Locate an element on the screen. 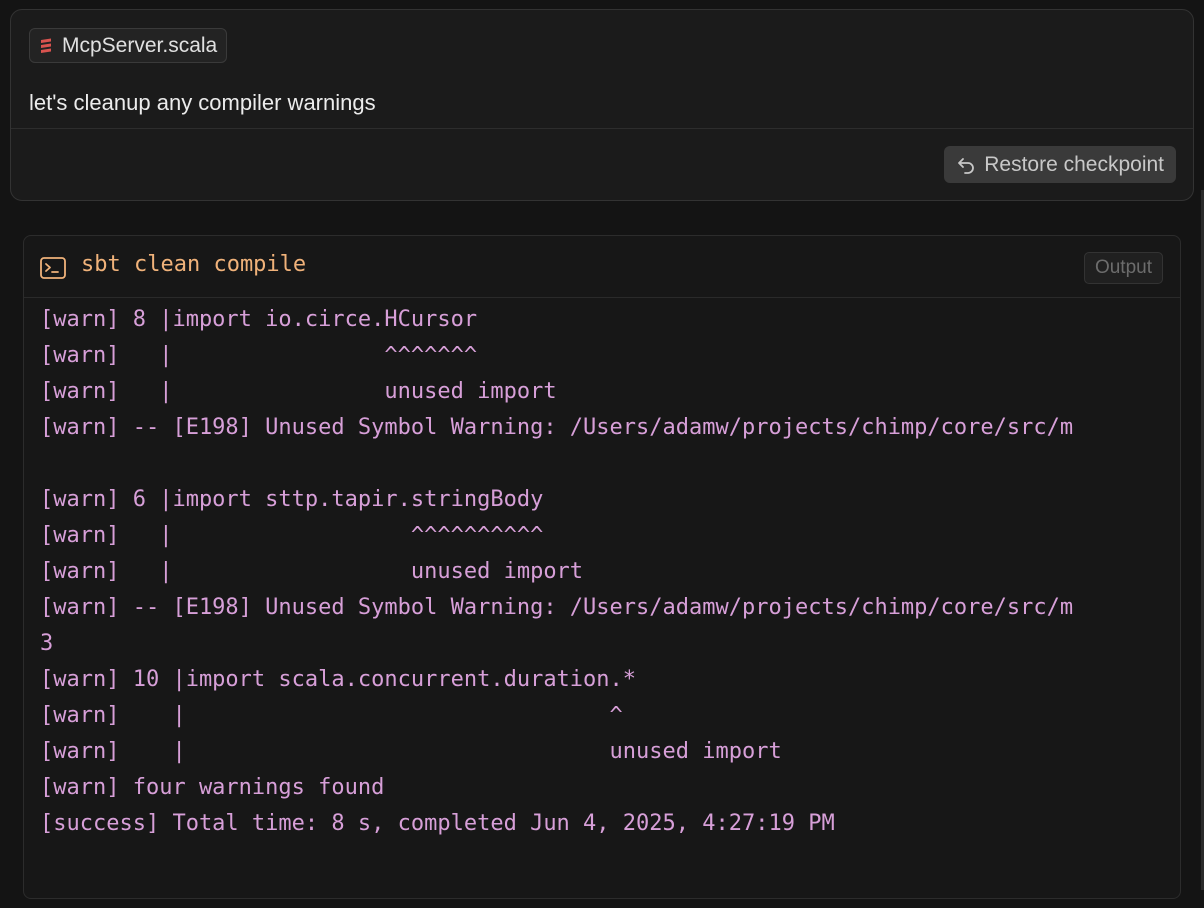 This screenshot has width=1204, height=908. terminal-header: sbt clean compile Output is located at coordinates (602, 267).